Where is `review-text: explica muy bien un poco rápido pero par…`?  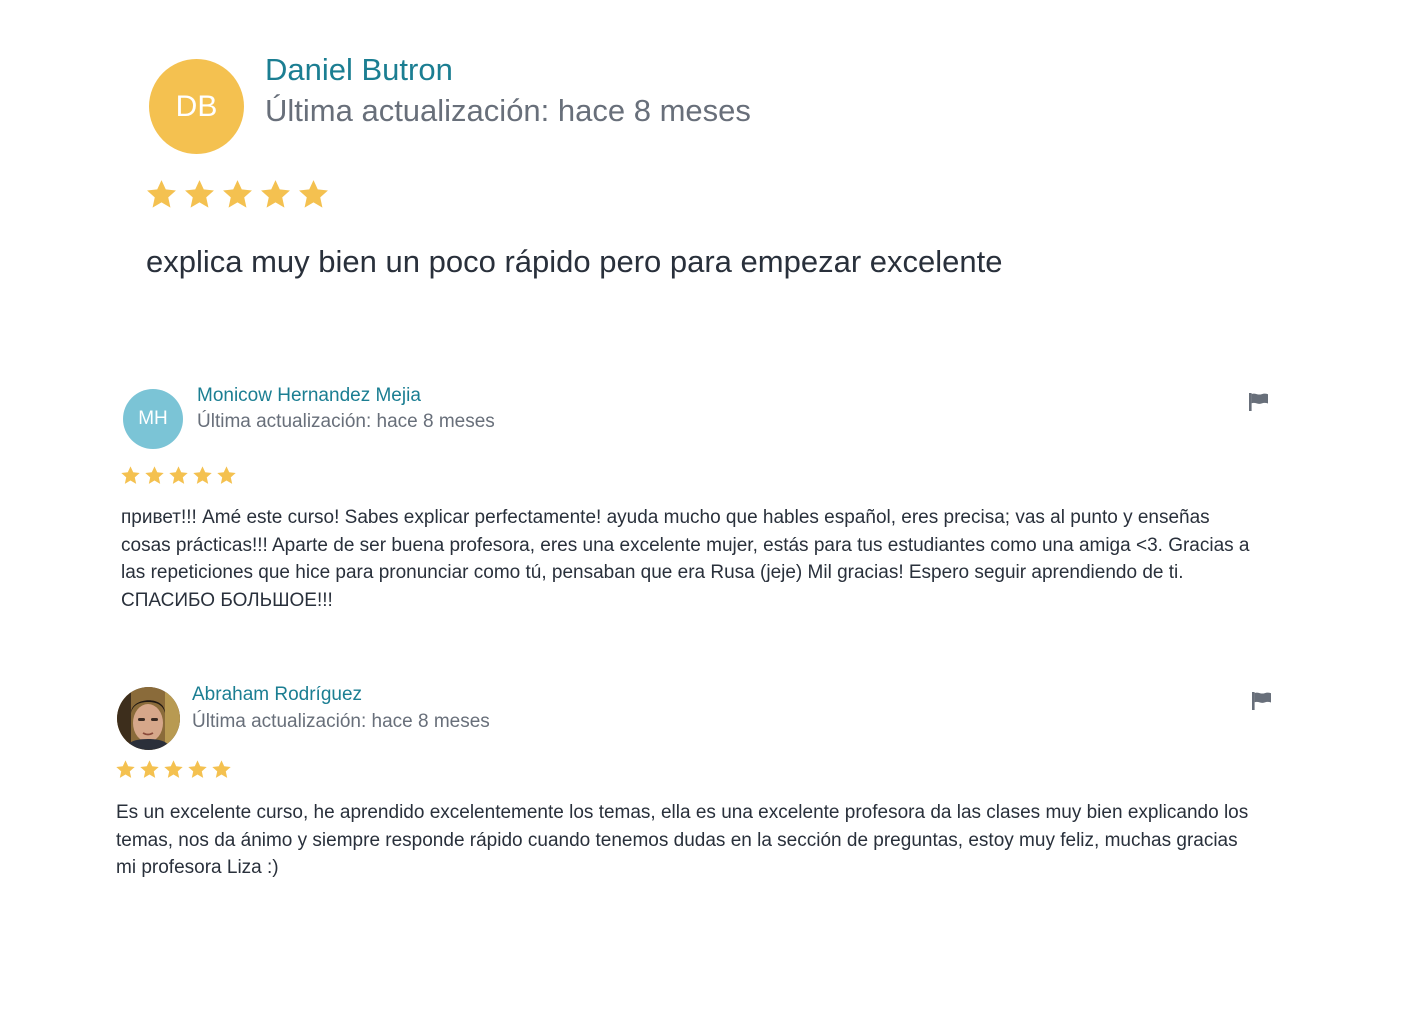 review-text: explica muy bien un poco rápido pero par… is located at coordinates (574, 261).